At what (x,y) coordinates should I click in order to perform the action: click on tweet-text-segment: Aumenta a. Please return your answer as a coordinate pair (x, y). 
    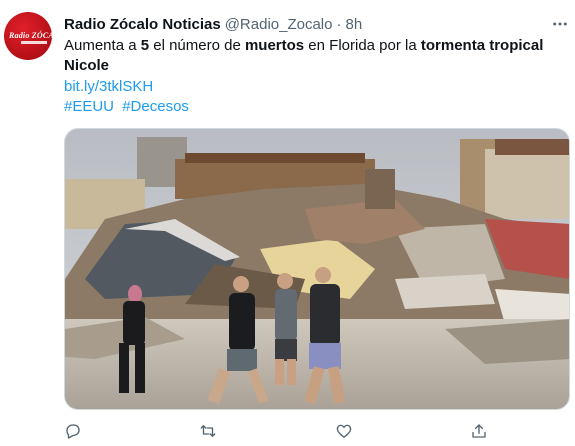
    Looking at the image, I should click on (102, 45).